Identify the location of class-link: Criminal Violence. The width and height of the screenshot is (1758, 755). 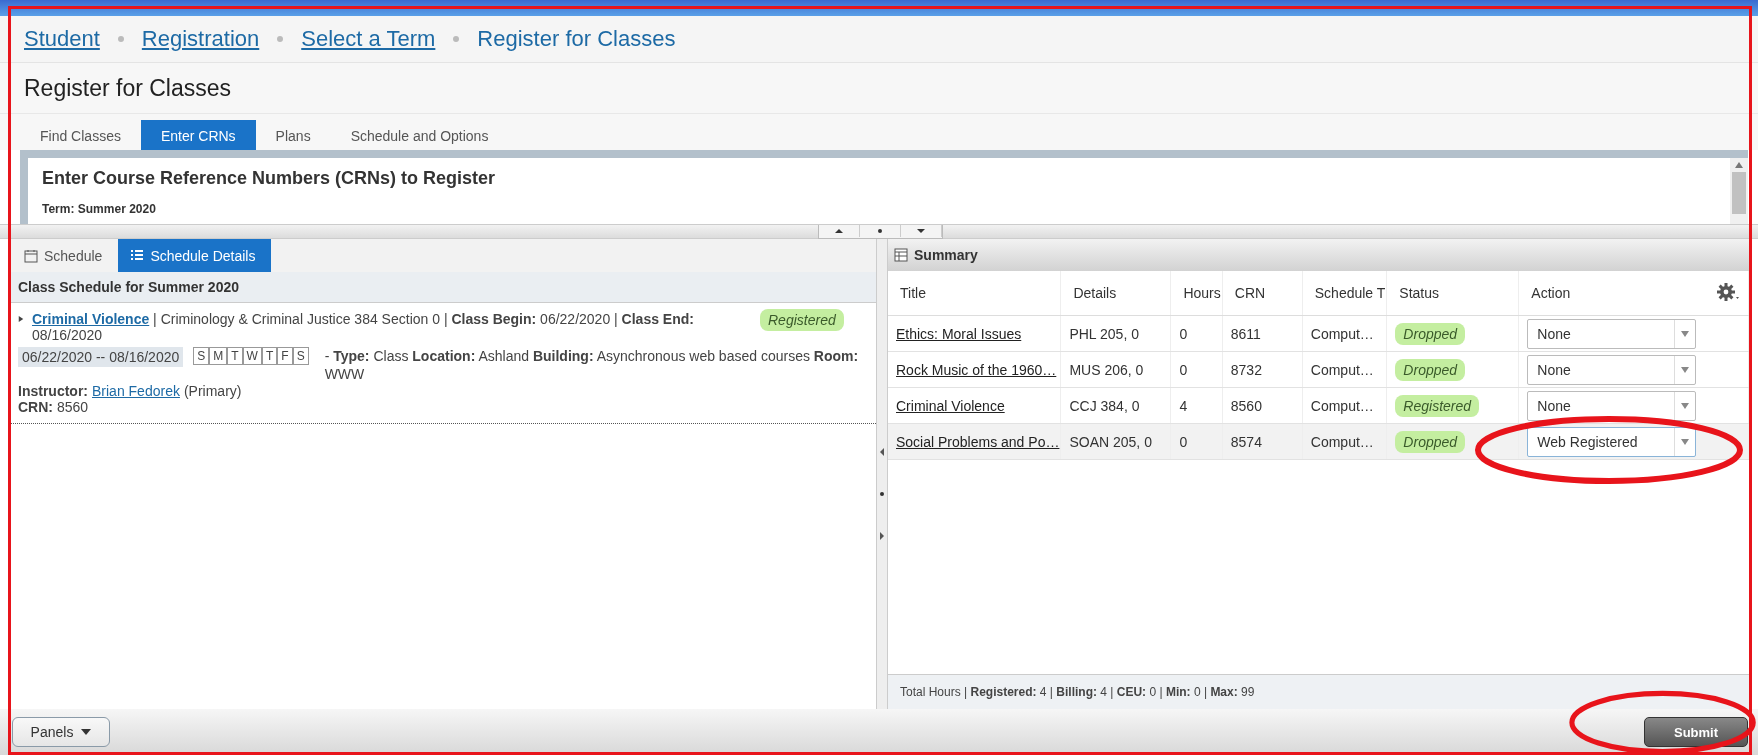
(91, 319).